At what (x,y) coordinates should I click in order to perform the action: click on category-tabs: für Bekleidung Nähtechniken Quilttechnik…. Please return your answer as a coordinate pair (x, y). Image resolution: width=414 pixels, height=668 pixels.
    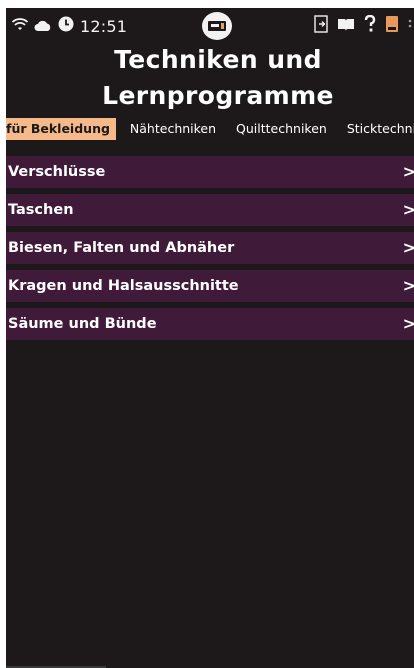
    Looking at the image, I should click on (210, 129).